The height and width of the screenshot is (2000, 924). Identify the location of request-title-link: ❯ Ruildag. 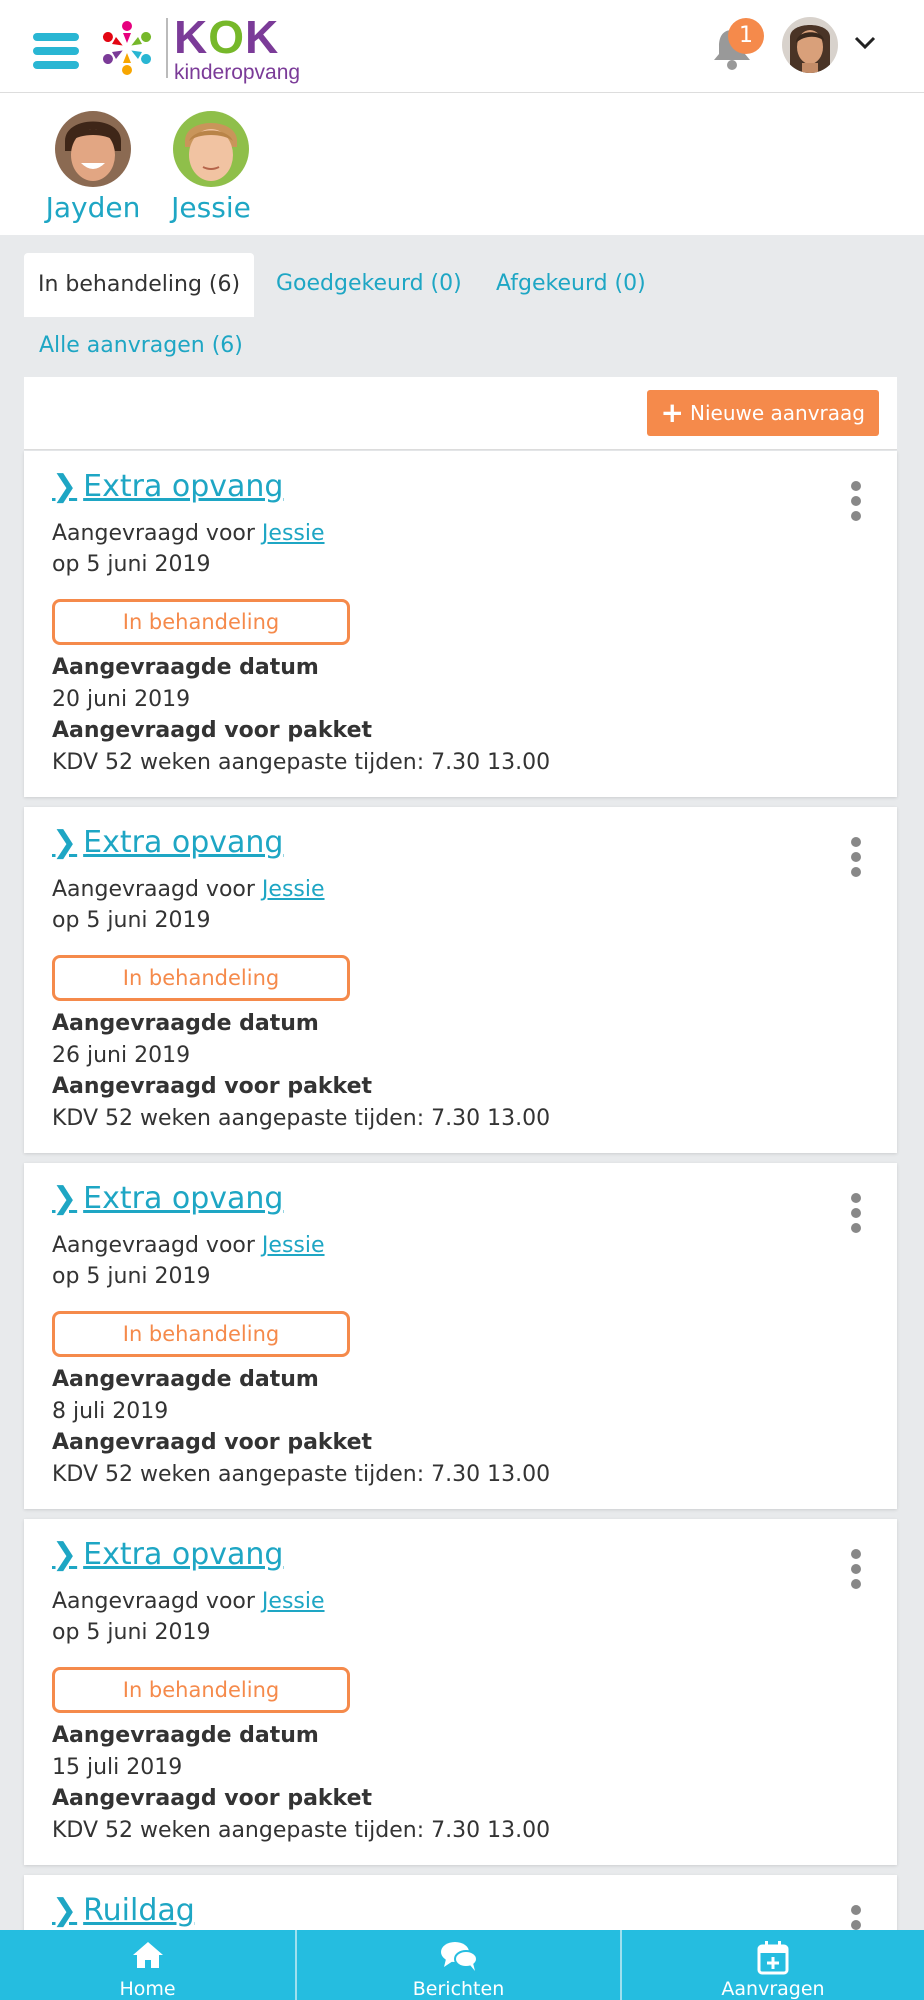
(123, 1910).